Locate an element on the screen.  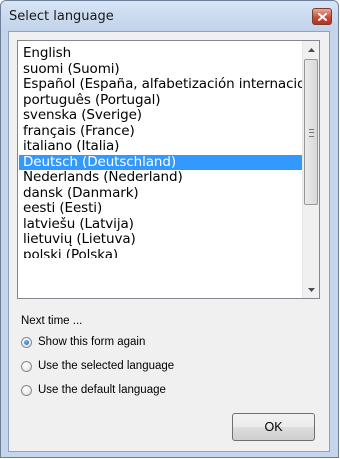
vertical-scrollbar is located at coordinates (310, 169).